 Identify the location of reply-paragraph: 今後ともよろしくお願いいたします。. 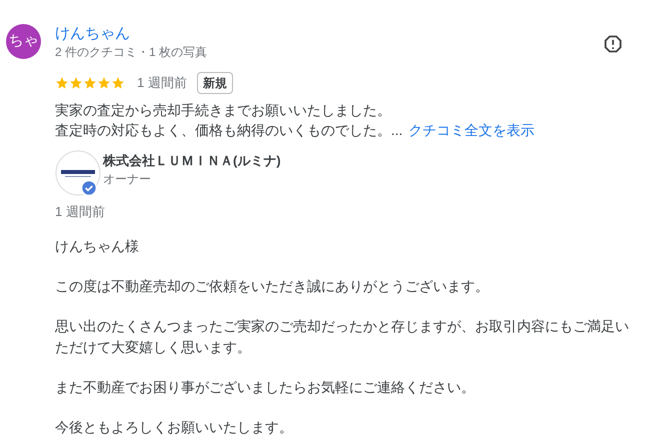
(174, 427).